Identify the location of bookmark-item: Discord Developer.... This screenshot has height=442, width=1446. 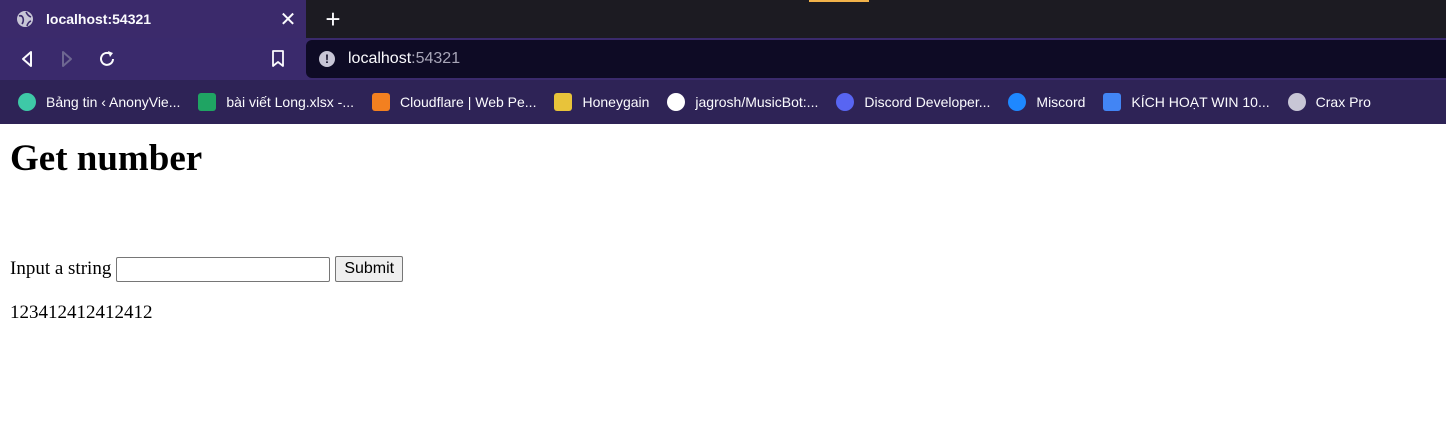
(913, 102).